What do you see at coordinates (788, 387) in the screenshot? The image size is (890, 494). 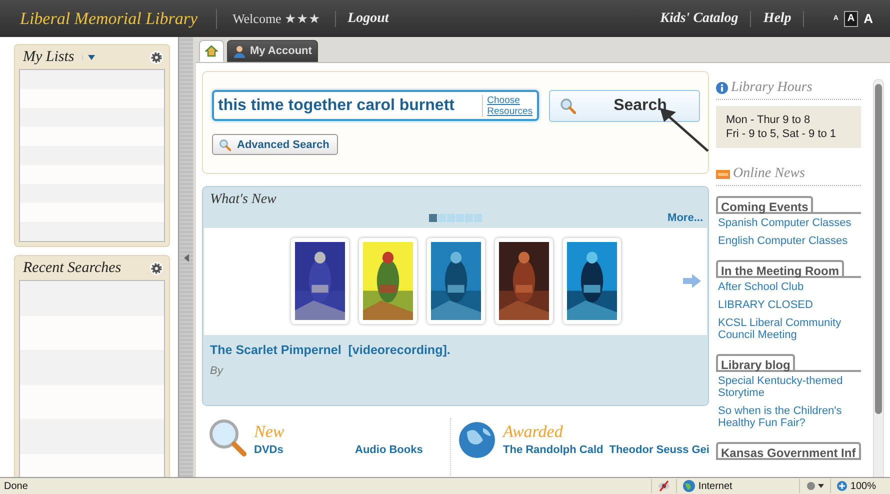 I see `news-link: Special Kentucky-themed Storytime` at bounding box center [788, 387].